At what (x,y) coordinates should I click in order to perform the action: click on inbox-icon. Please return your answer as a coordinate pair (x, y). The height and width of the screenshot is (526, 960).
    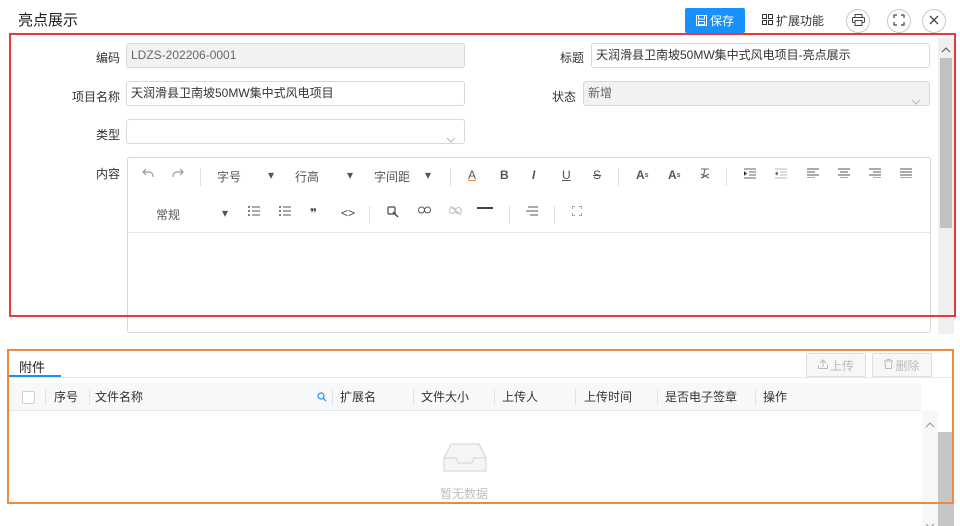
    Looking at the image, I should click on (465, 460).